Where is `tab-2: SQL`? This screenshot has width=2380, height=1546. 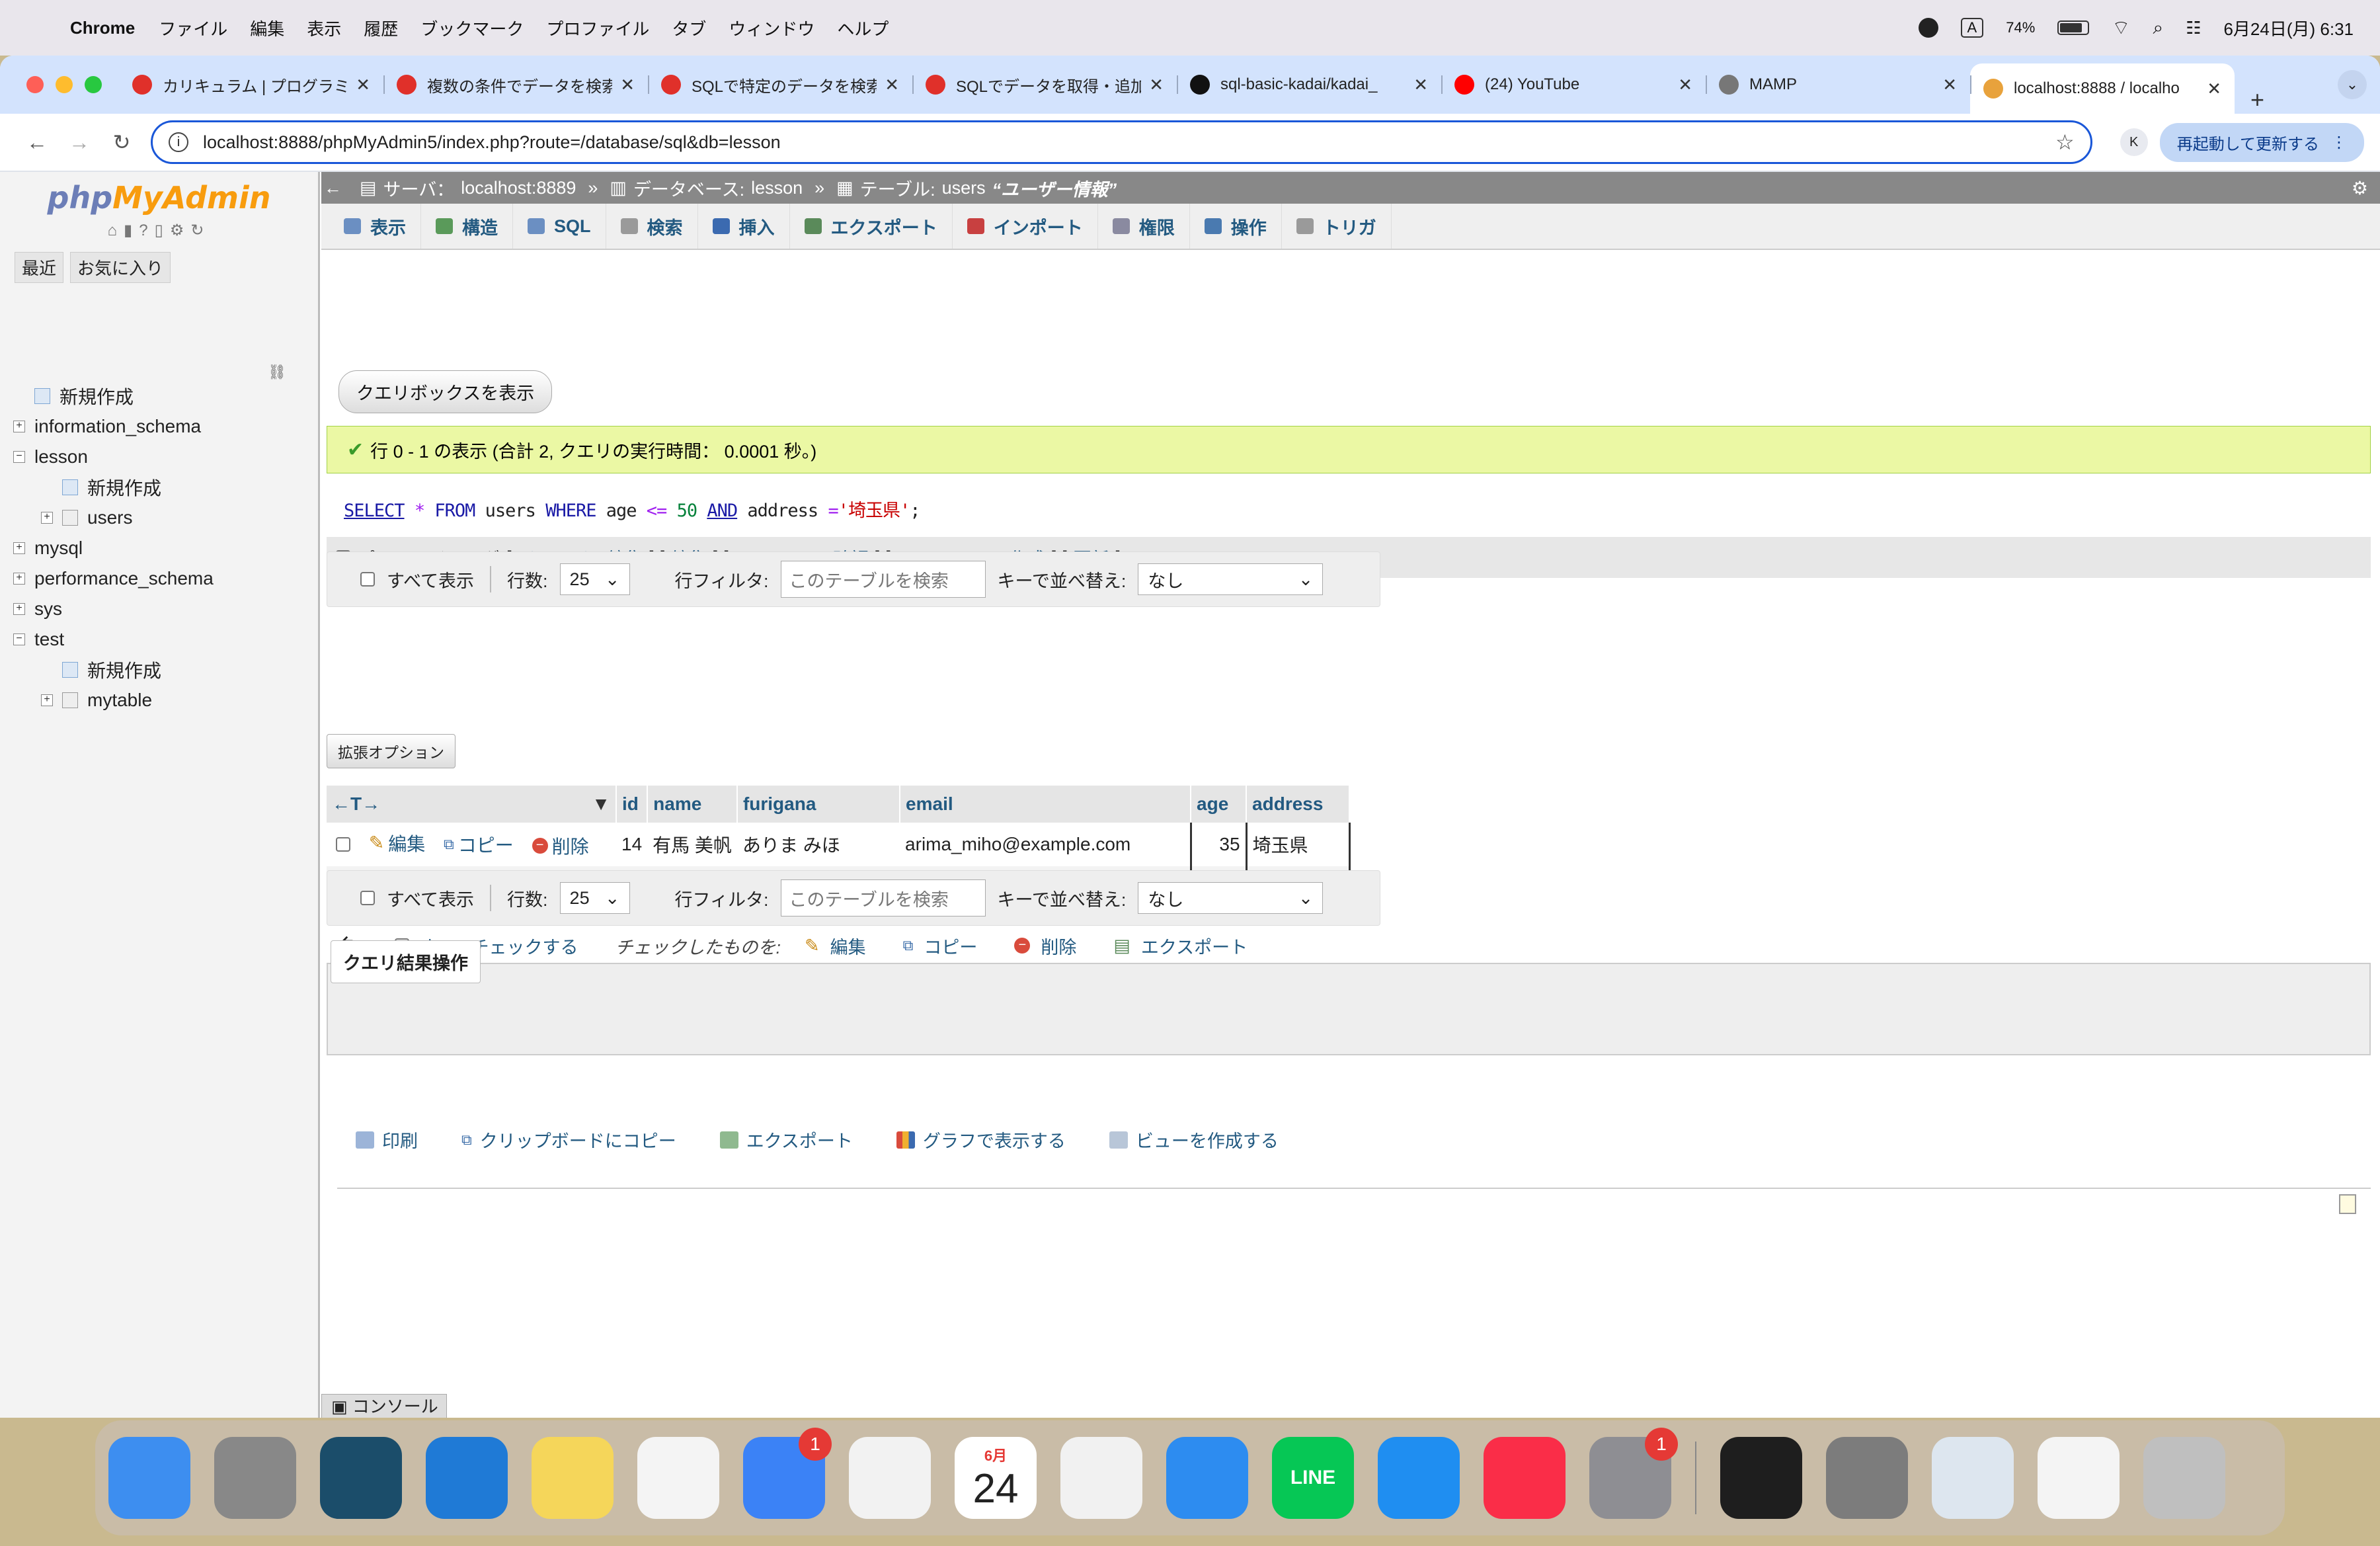 tab-2: SQL is located at coordinates (559, 226).